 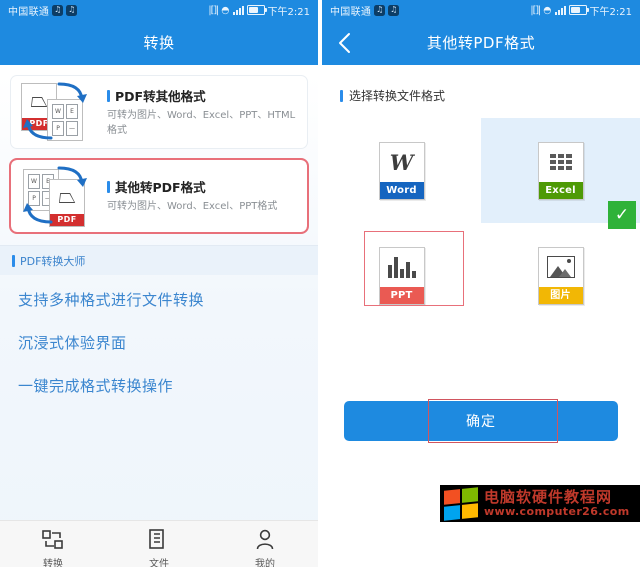 I want to click on watermark-text: 电脑软硬件教程网 www.computer26.com, so click(x=557, y=502).